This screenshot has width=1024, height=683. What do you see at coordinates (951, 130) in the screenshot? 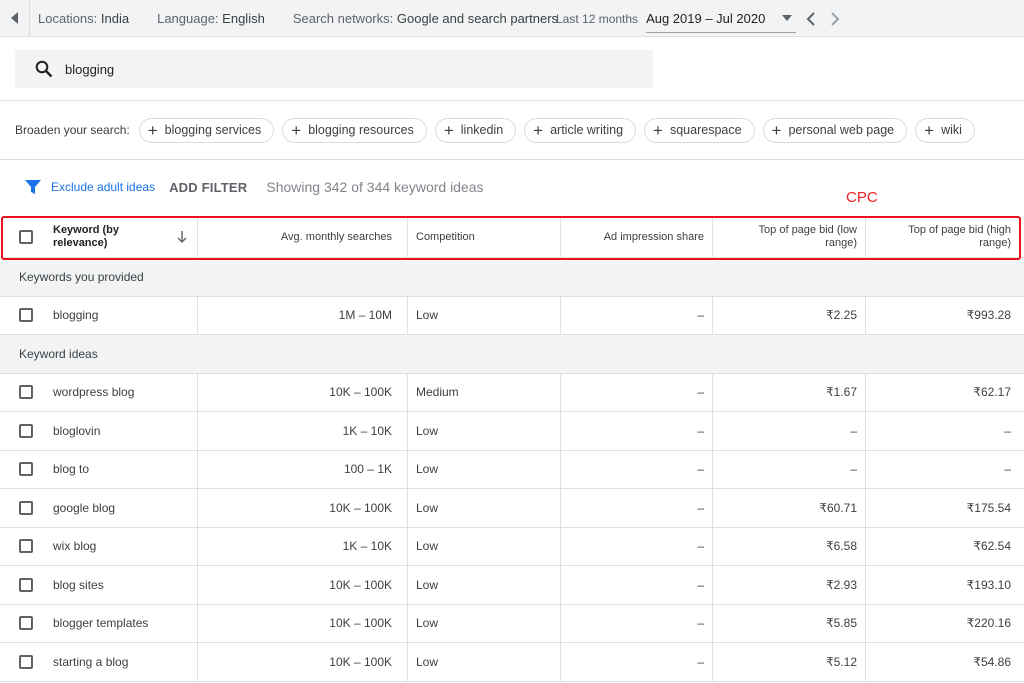
I see `chip-label: wiki` at bounding box center [951, 130].